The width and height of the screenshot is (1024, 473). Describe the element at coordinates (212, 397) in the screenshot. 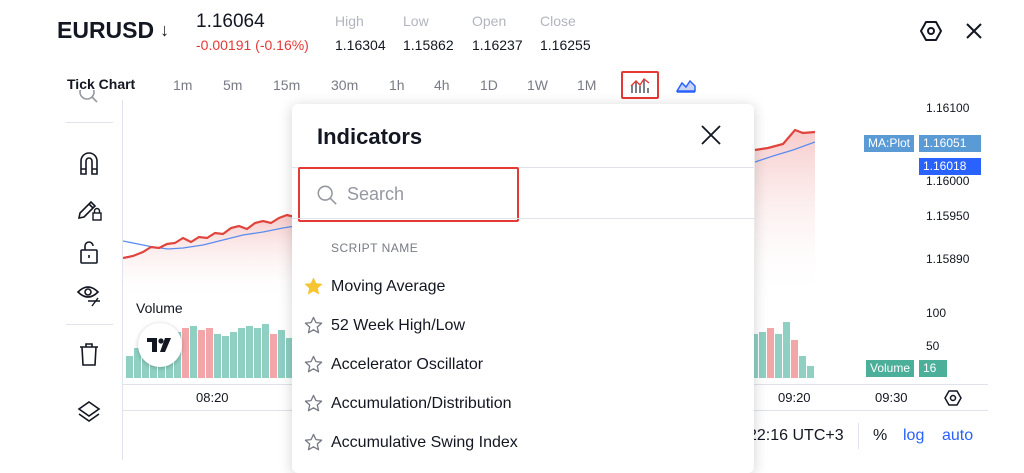

I see `time-axis-label: 08:20` at that location.